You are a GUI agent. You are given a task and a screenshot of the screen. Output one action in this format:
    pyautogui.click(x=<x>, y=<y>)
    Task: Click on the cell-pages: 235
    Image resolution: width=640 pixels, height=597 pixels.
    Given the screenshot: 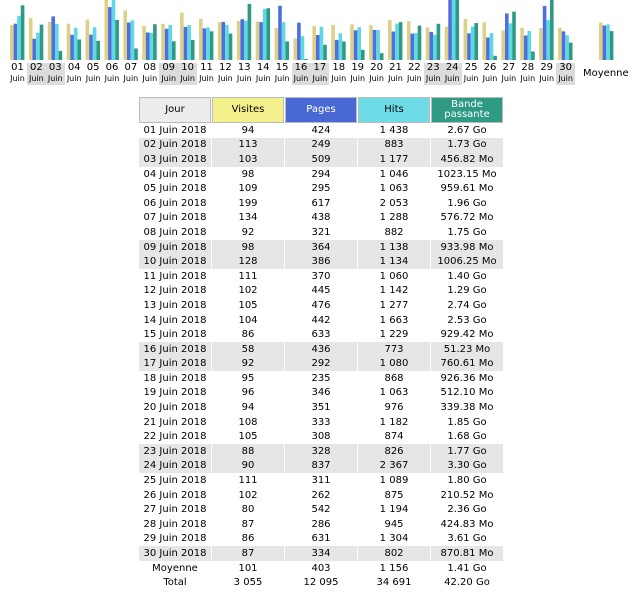 What is the action you would take?
    pyautogui.click(x=321, y=378)
    